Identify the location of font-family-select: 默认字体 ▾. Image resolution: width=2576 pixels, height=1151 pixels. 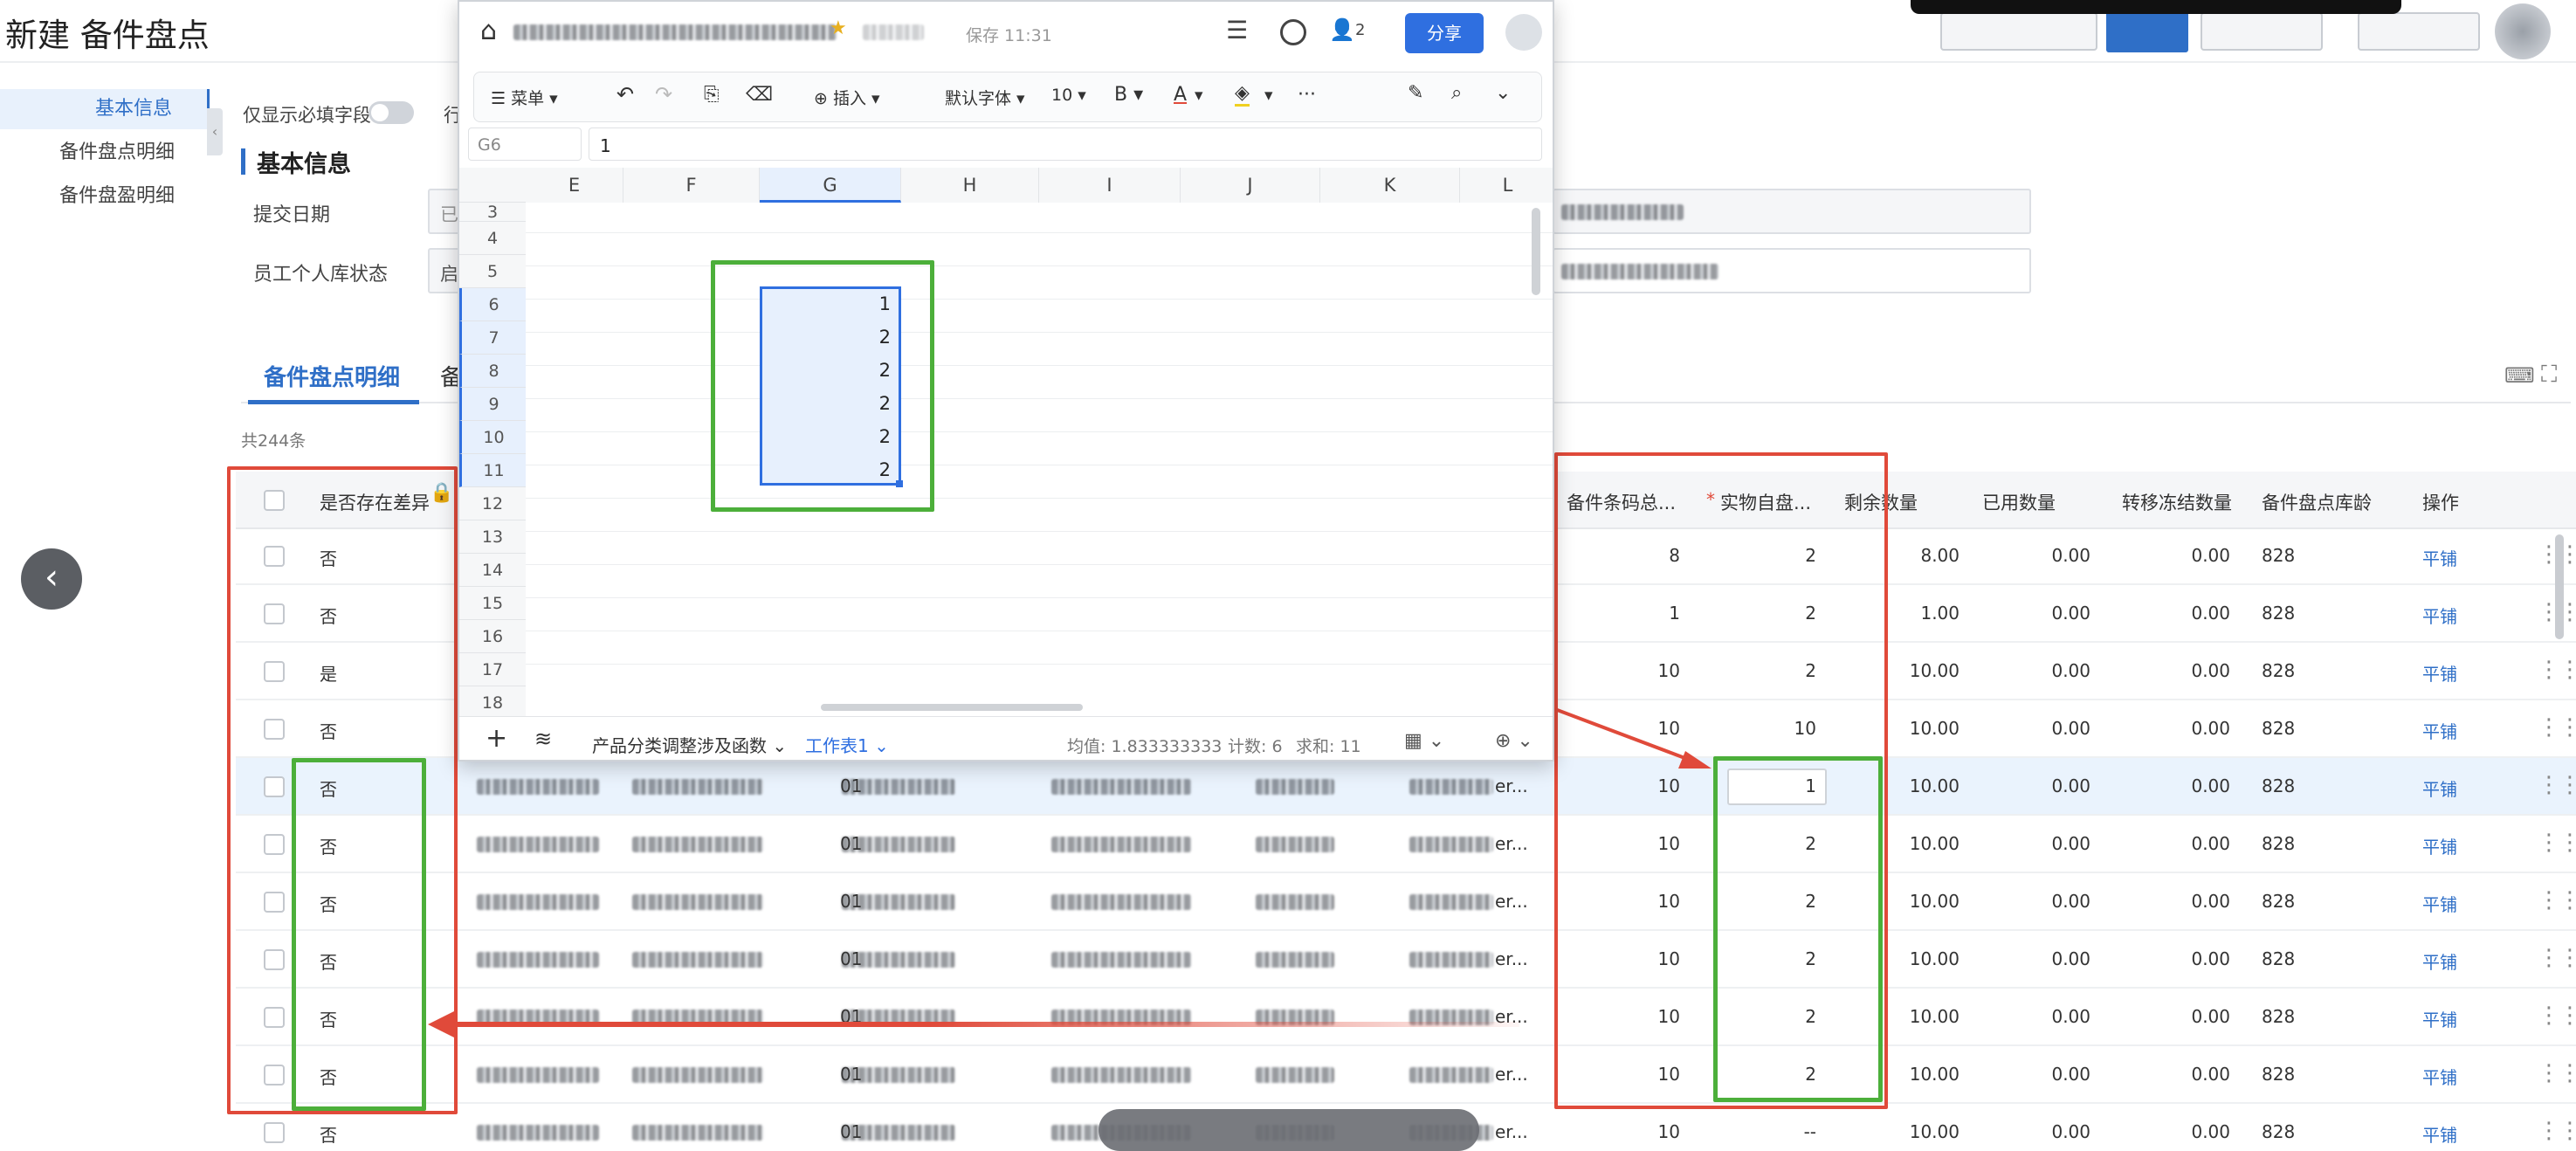
(985, 97).